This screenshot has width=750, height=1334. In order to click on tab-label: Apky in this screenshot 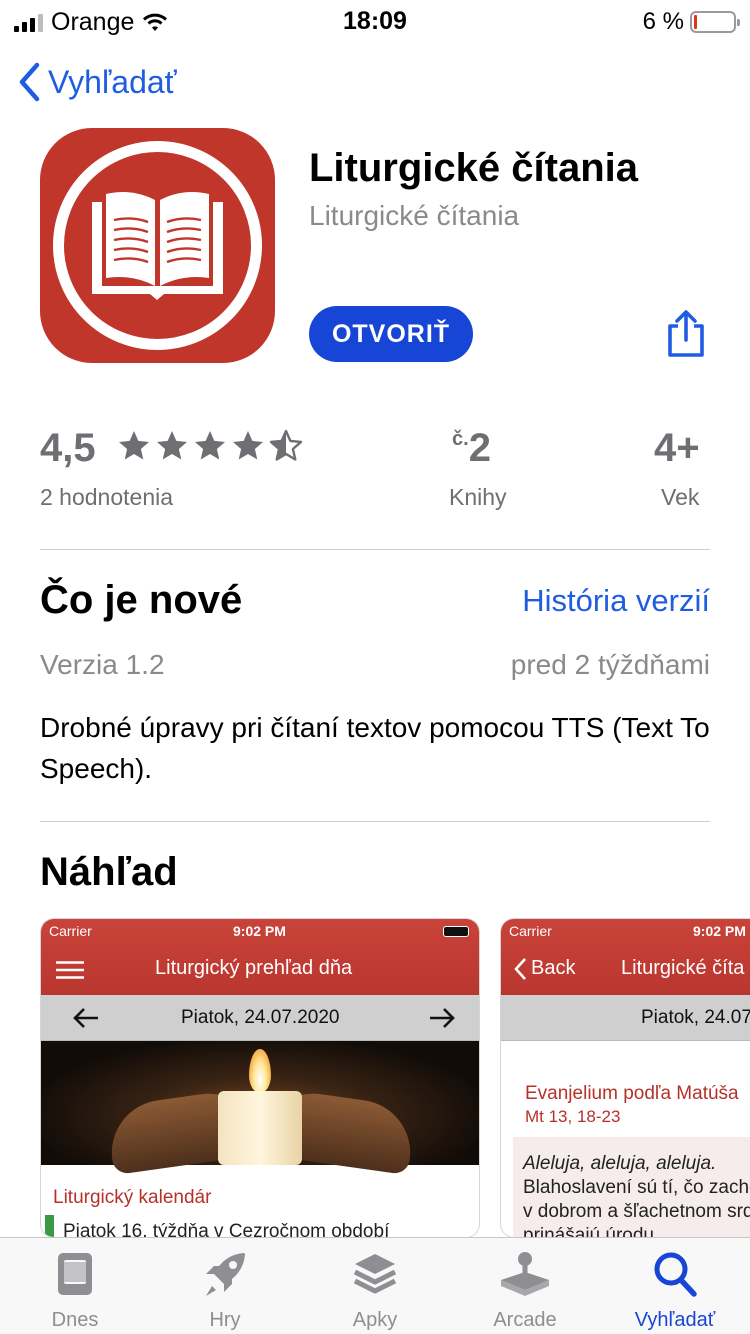, I will do `click(375, 1320)`.